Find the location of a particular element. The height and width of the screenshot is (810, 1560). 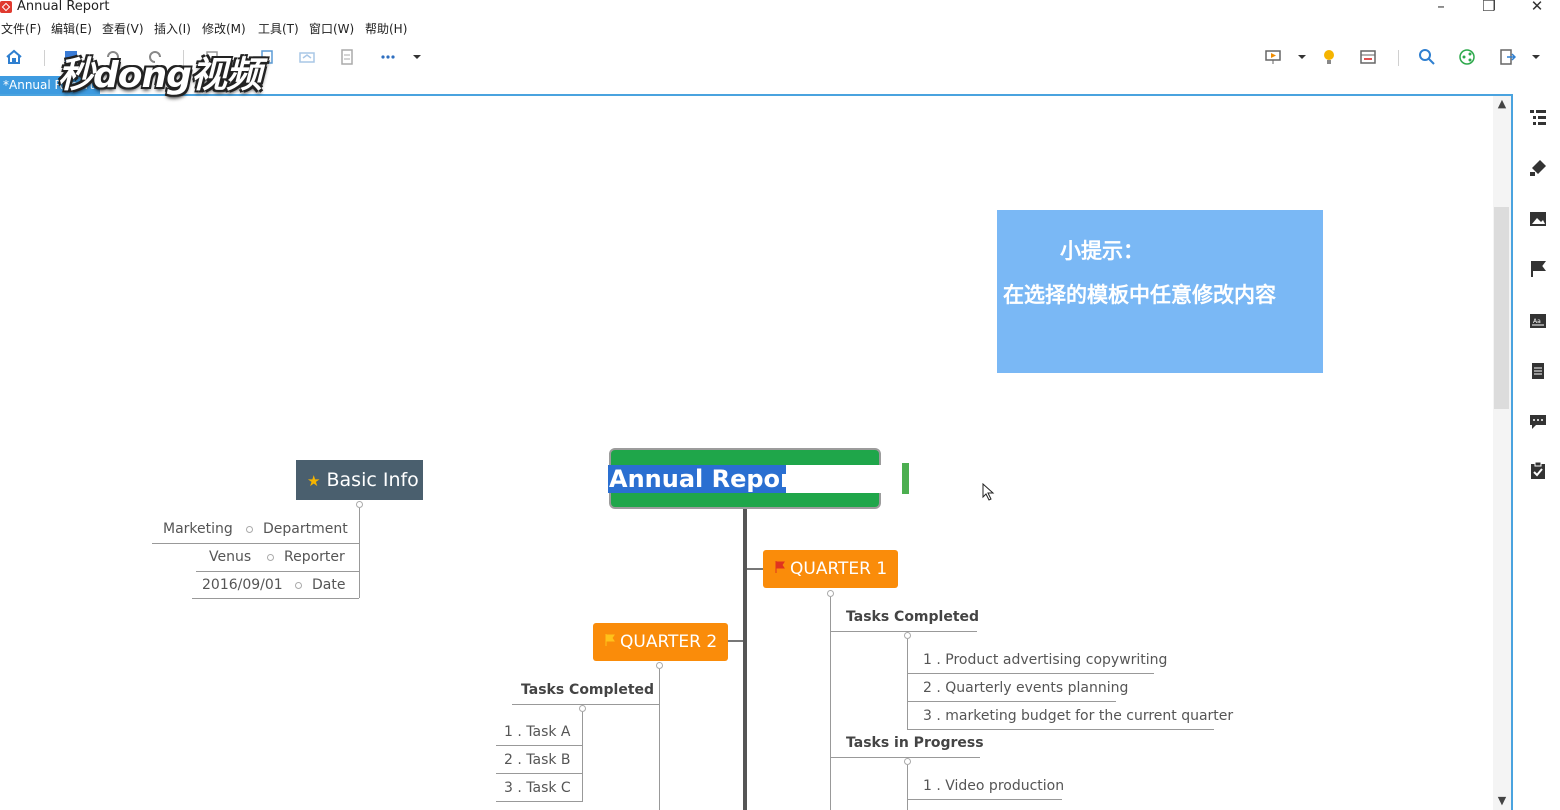

tip-body: 在选择的模板中任意修改内容 is located at coordinates (1139, 295).